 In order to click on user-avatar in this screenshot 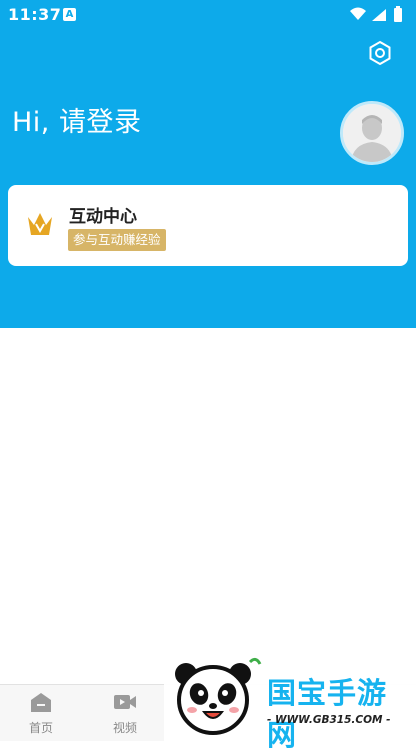, I will do `click(372, 133)`.